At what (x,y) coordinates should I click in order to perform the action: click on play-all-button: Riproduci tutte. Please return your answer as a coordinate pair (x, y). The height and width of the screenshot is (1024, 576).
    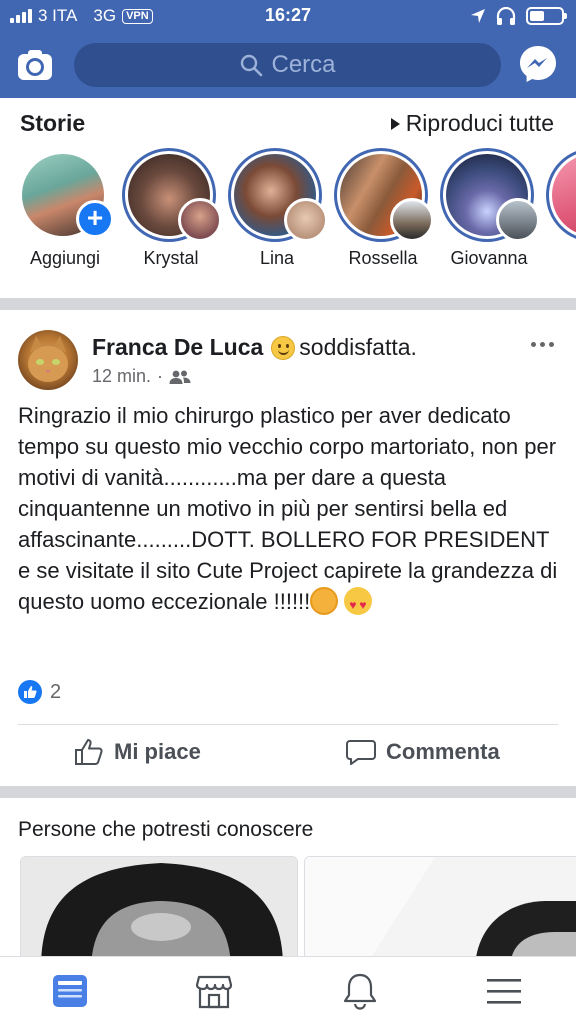
    Looking at the image, I should click on (472, 123).